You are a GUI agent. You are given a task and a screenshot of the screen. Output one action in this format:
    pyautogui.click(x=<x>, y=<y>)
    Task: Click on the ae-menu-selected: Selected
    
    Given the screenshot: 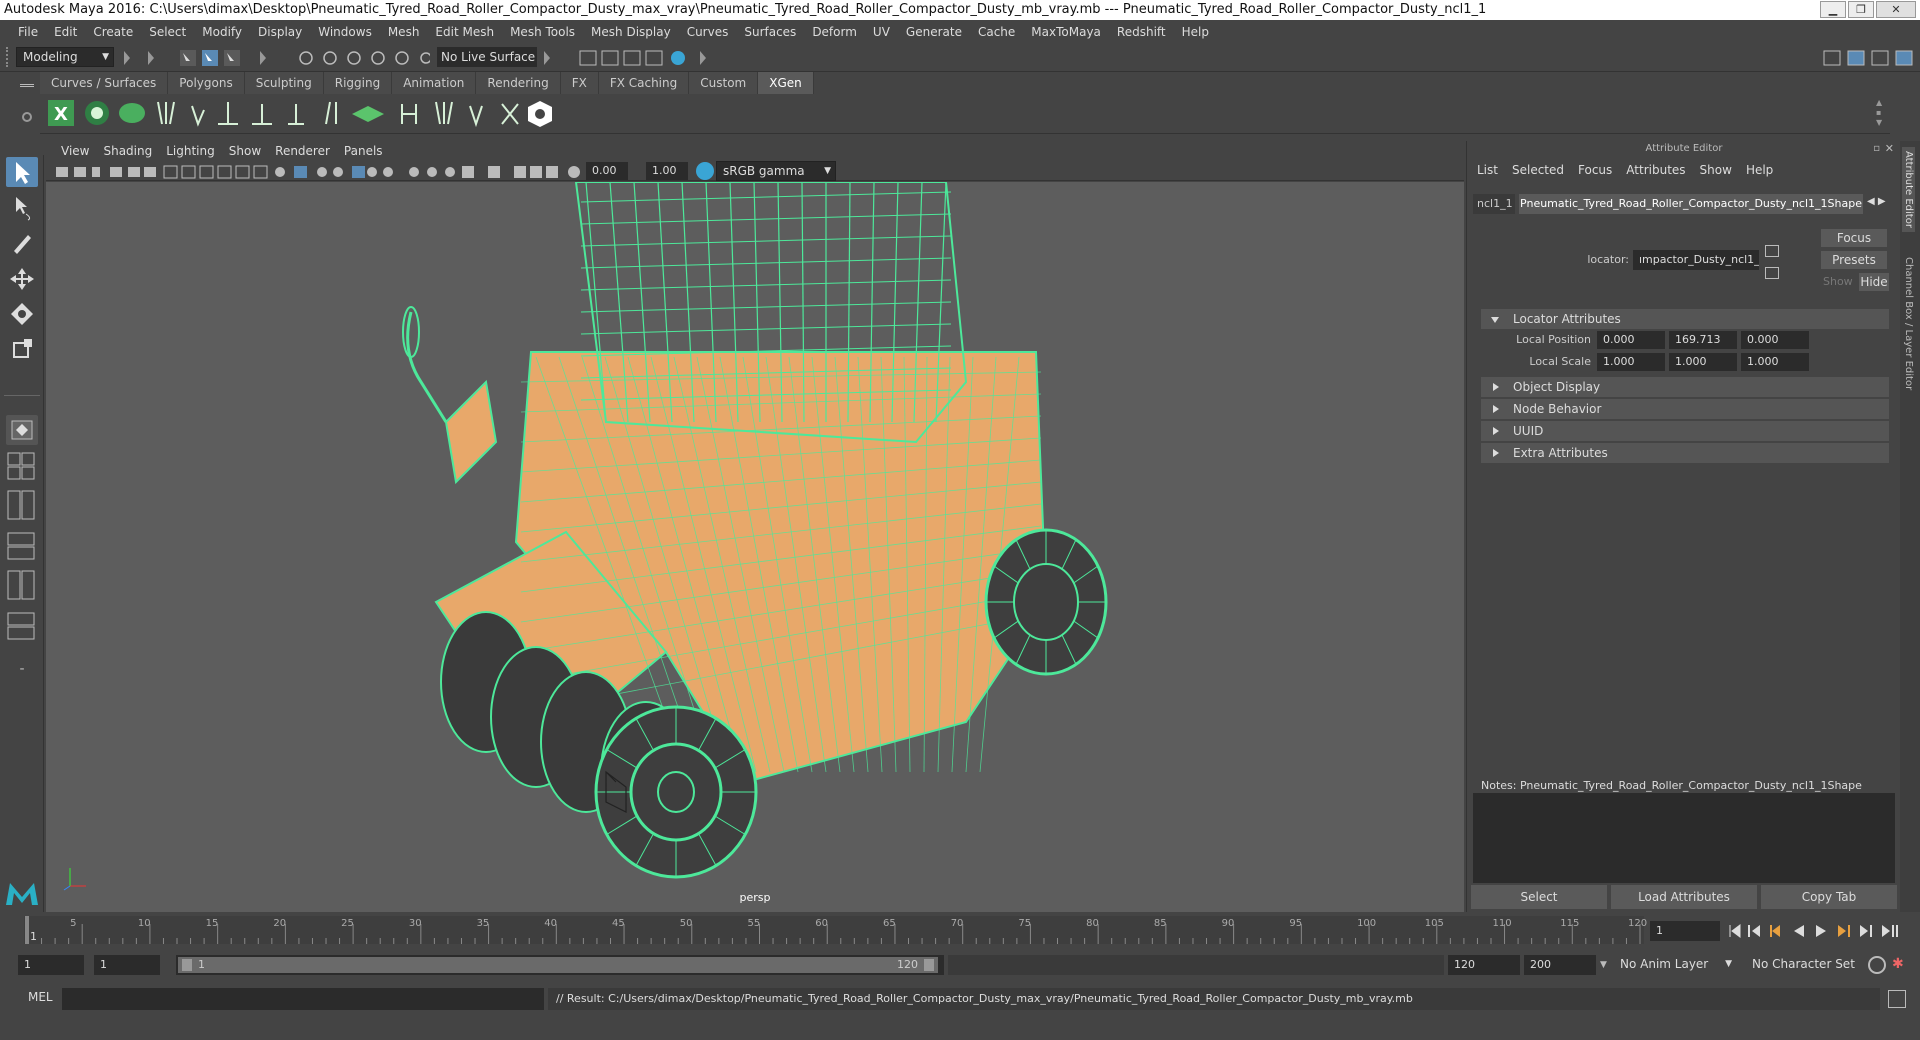 What is the action you would take?
    pyautogui.click(x=1541, y=170)
    